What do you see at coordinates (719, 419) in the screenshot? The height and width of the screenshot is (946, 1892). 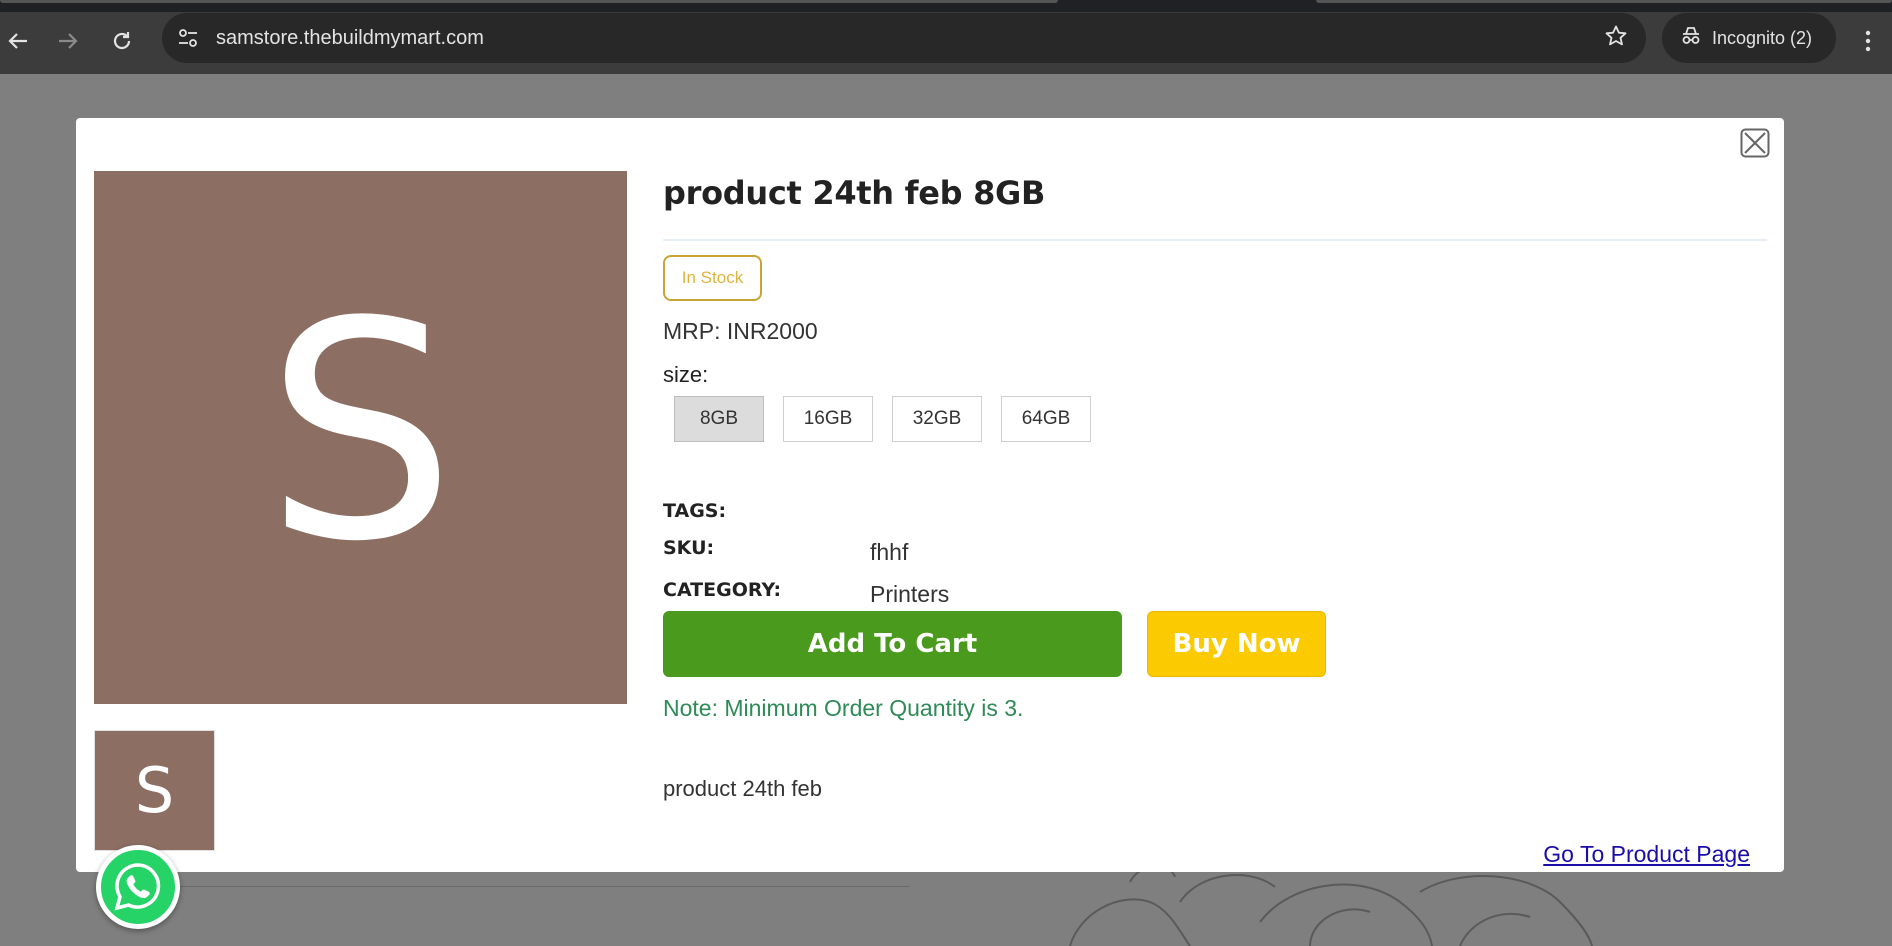 I see `size-option-8gb: 8GB` at bounding box center [719, 419].